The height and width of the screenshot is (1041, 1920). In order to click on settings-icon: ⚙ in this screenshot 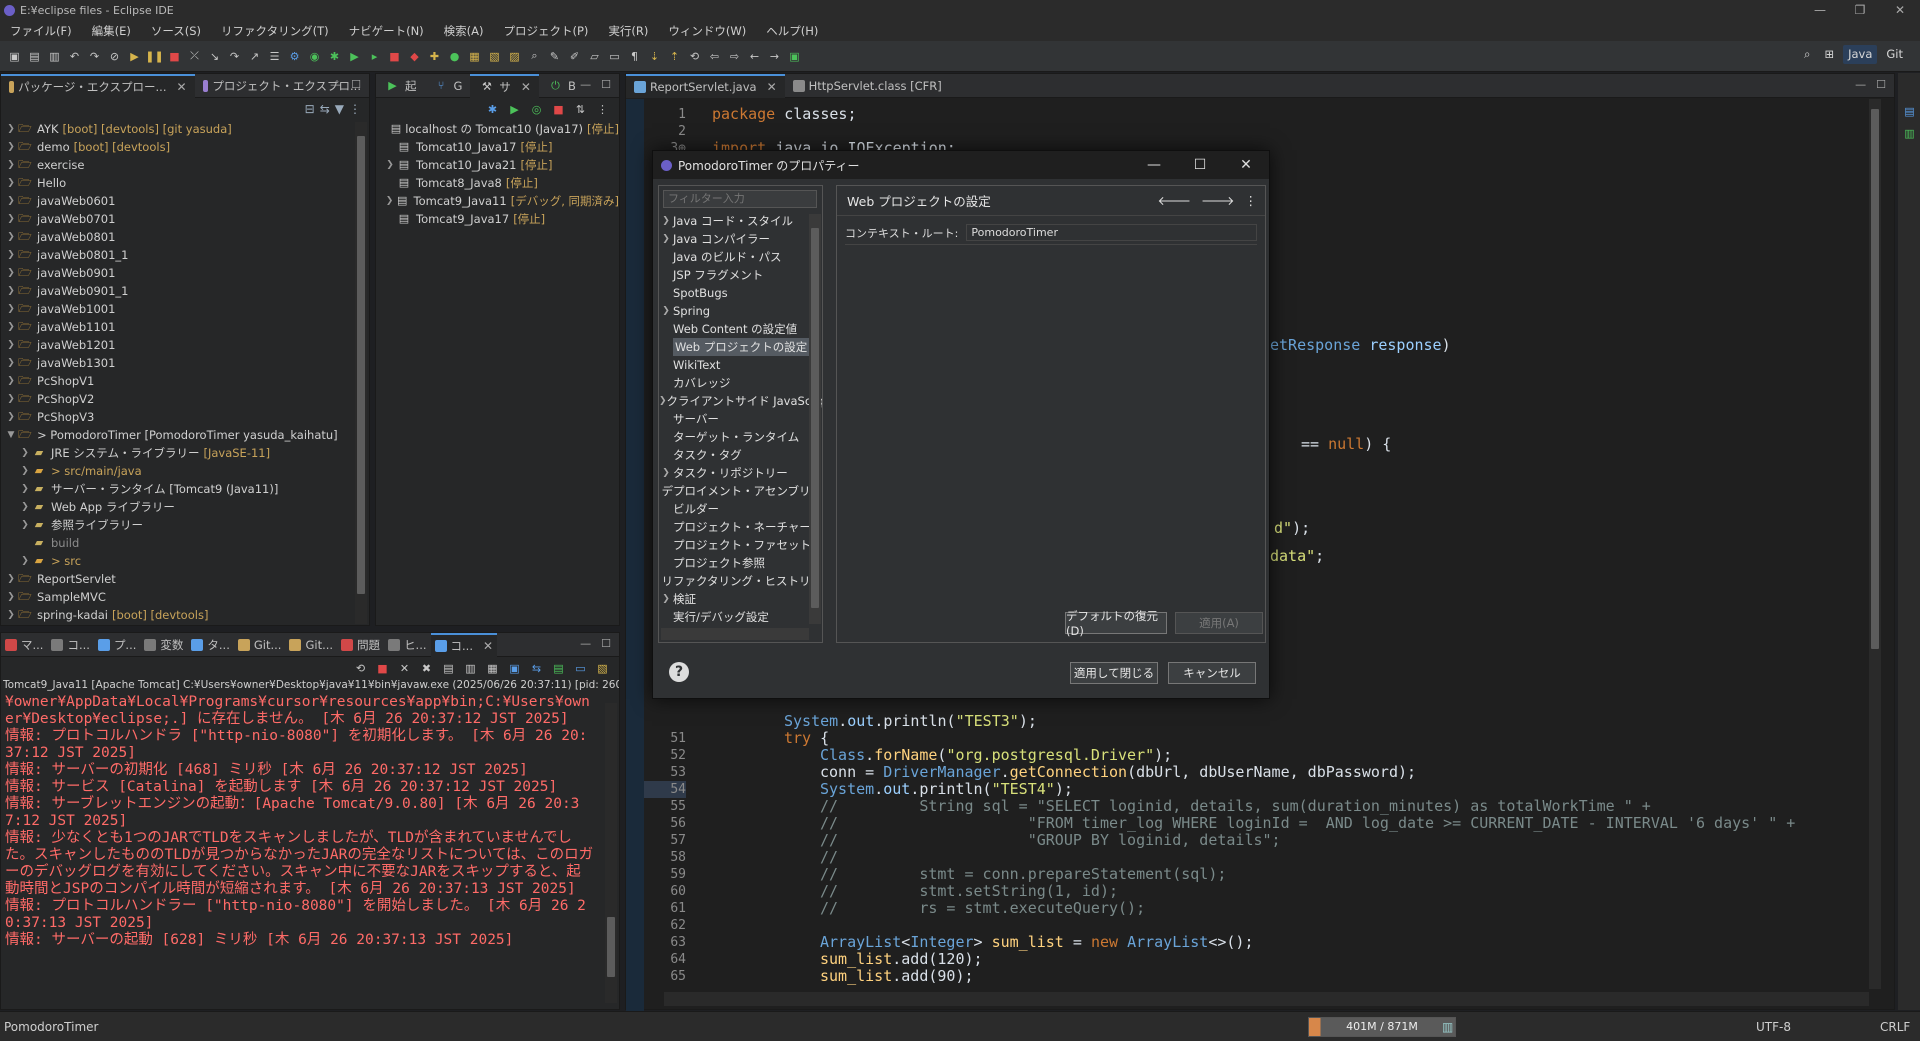, I will do `click(294, 56)`.